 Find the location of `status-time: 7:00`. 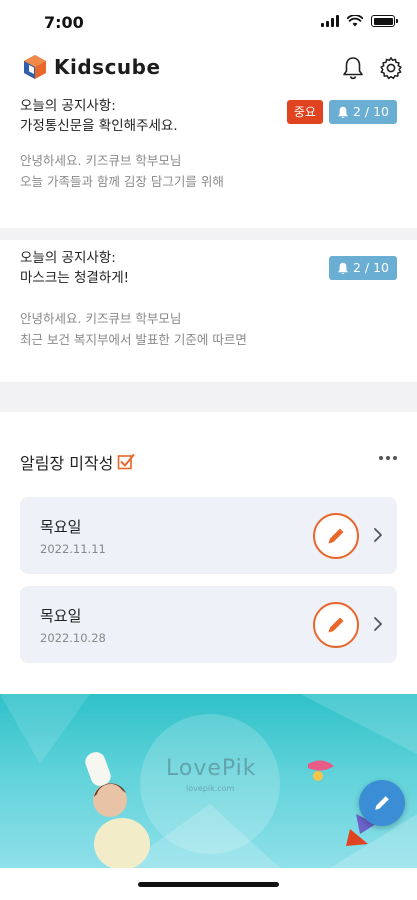

status-time: 7:00 is located at coordinates (64, 22).